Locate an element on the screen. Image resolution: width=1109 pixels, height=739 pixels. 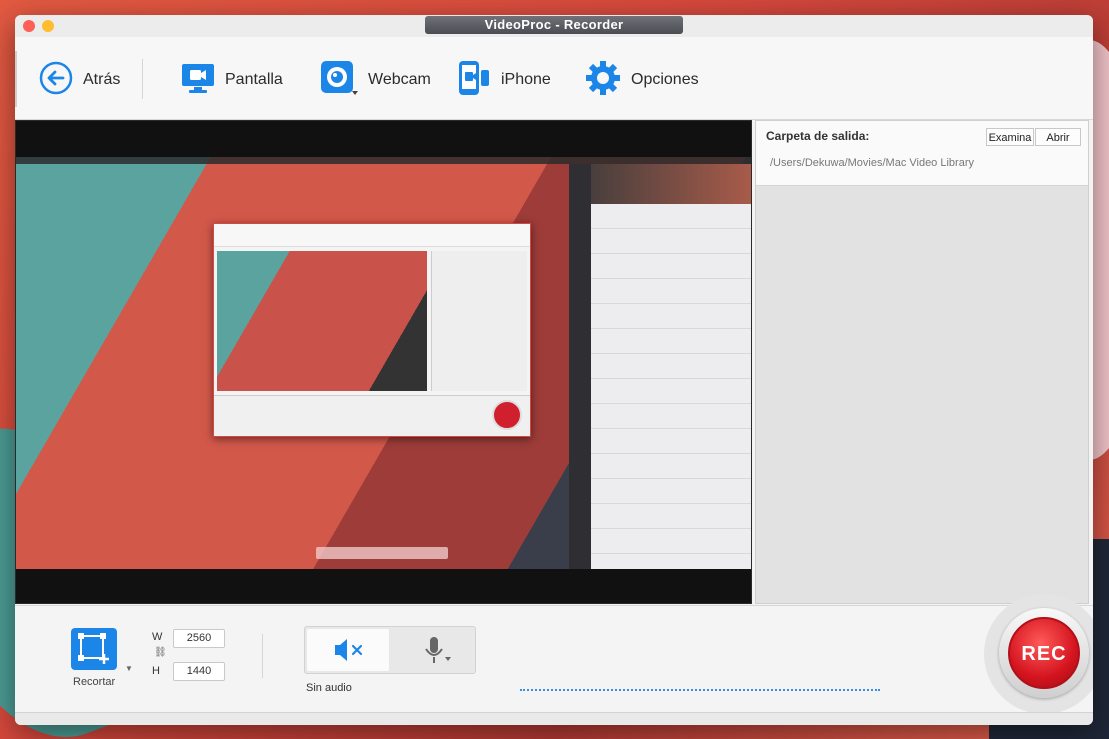
output-folder-title: Carpeta de salida: is located at coordinates (818, 136).